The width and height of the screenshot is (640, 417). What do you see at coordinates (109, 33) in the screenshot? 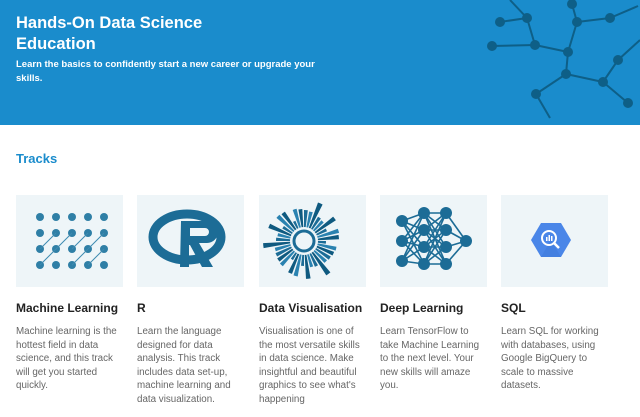
I see `hero-title: Hands-On Data Science Education` at bounding box center [109, 33].